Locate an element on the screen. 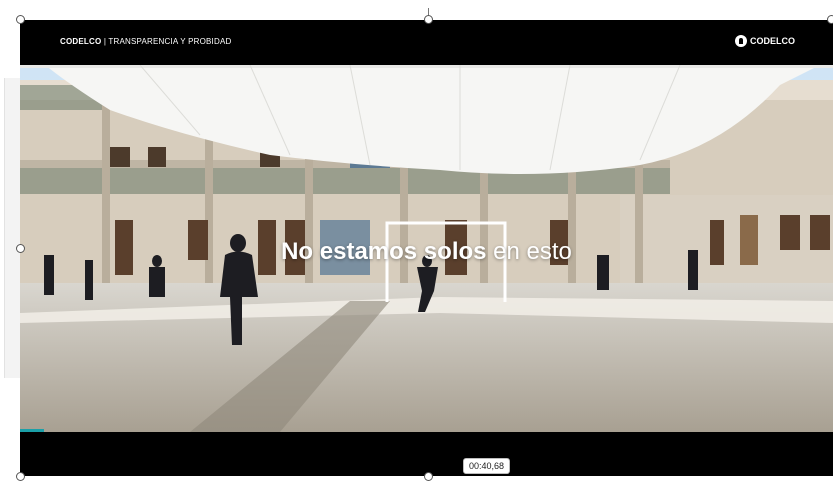 The height and width of the screenshot is (481, 833). resize-handle-bottom-left is located at coordinates (20, 476).